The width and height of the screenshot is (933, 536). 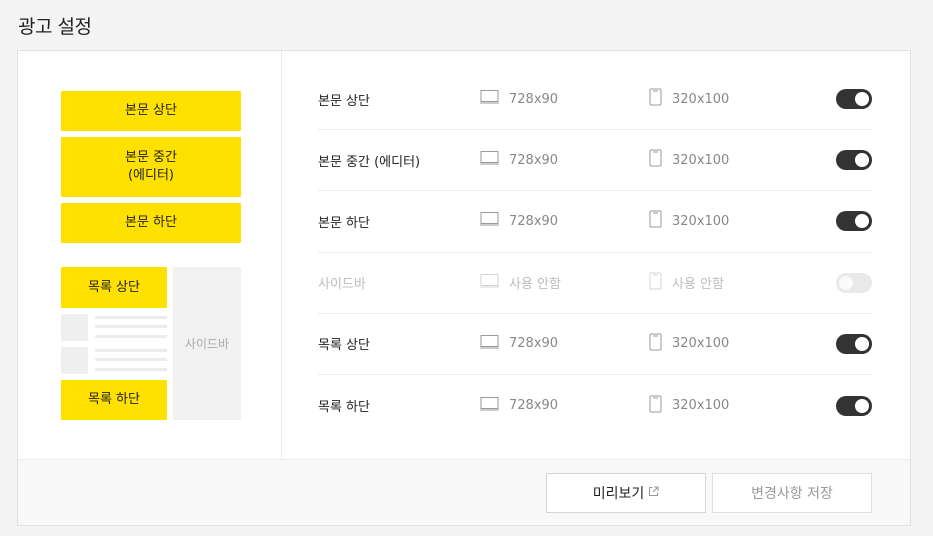 I want to click on preview-button: 미리보기, so click(x=626, y=493).